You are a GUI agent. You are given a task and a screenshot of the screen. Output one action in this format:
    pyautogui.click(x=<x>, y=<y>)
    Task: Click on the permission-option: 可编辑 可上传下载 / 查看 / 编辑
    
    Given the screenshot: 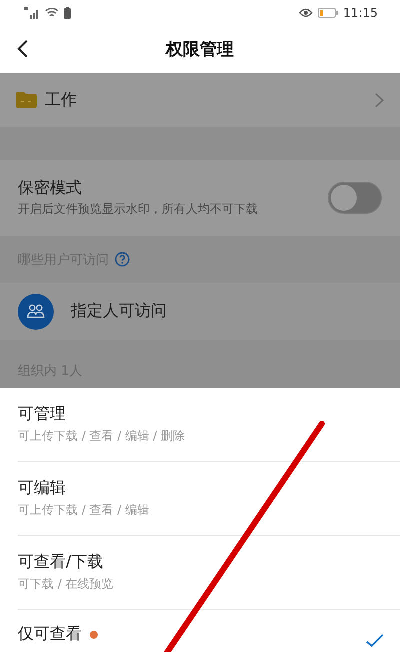 What is the action you would take?
    pyautogui.click(x=209, y=499)
    